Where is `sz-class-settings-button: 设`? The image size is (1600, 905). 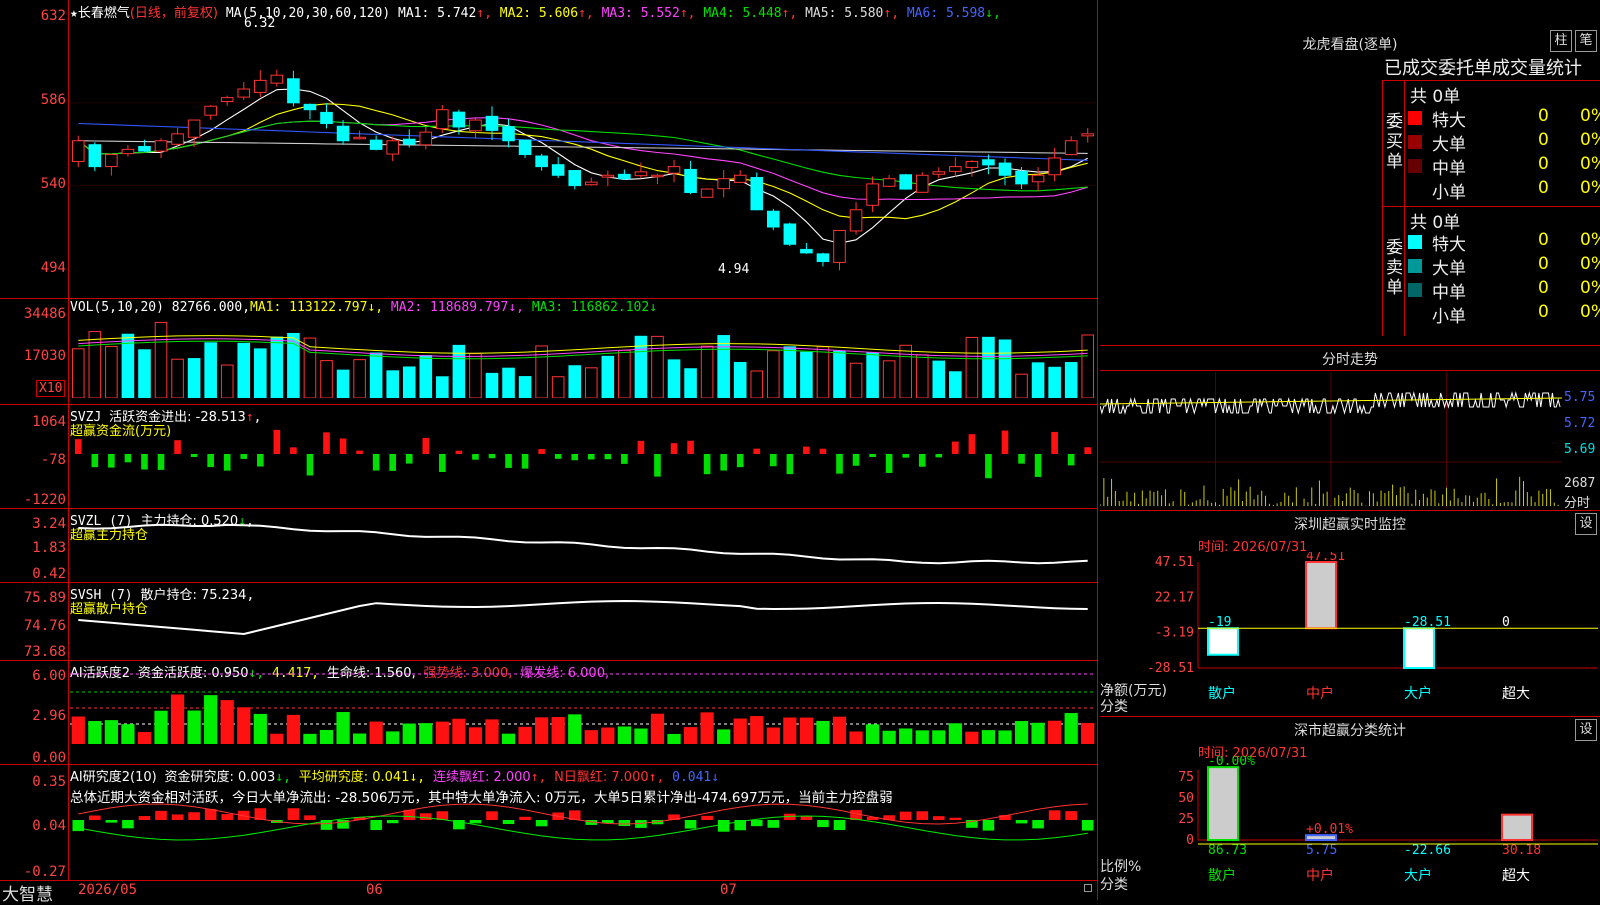 sz-class-settings-button: 设 is located at coordinates (1586, 730).